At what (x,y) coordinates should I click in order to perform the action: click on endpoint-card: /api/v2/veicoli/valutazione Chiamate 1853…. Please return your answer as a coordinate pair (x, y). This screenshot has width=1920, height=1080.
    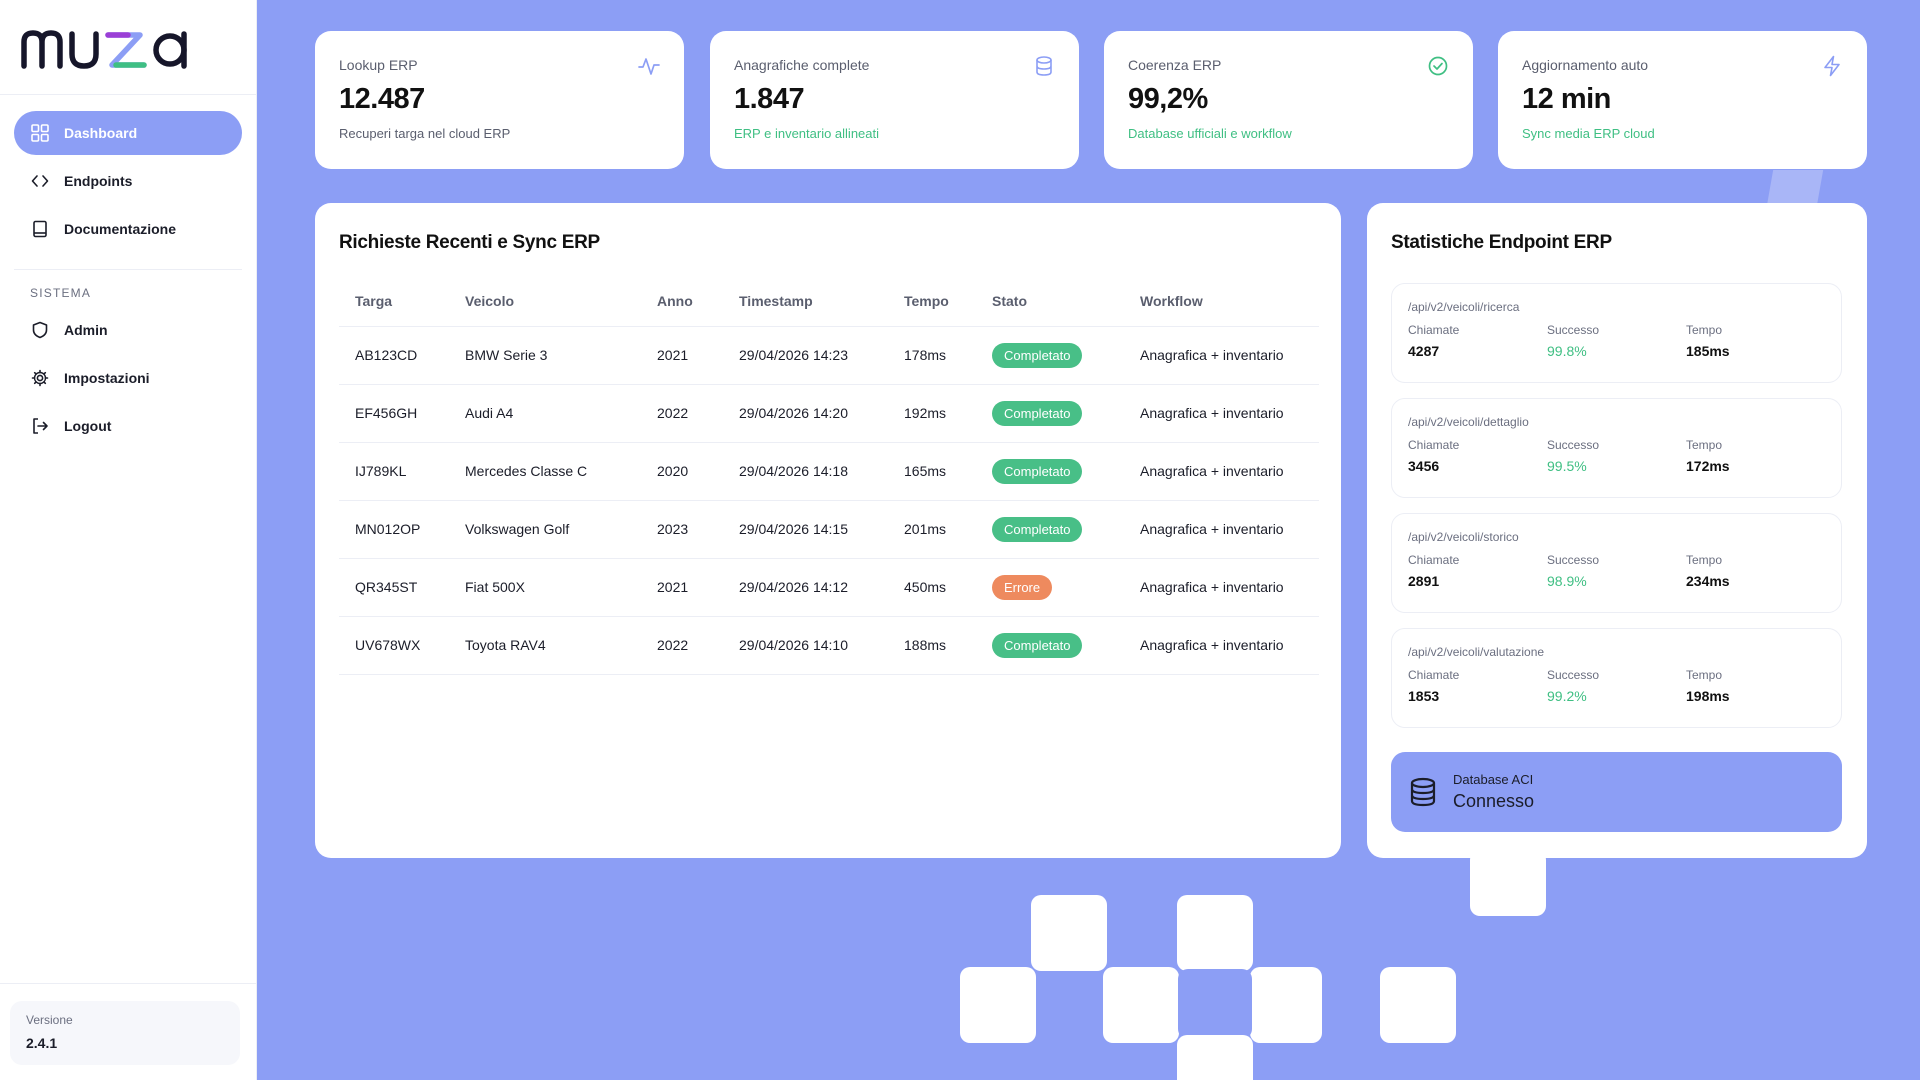
    Looking at the image, I should click on (1616, 678).